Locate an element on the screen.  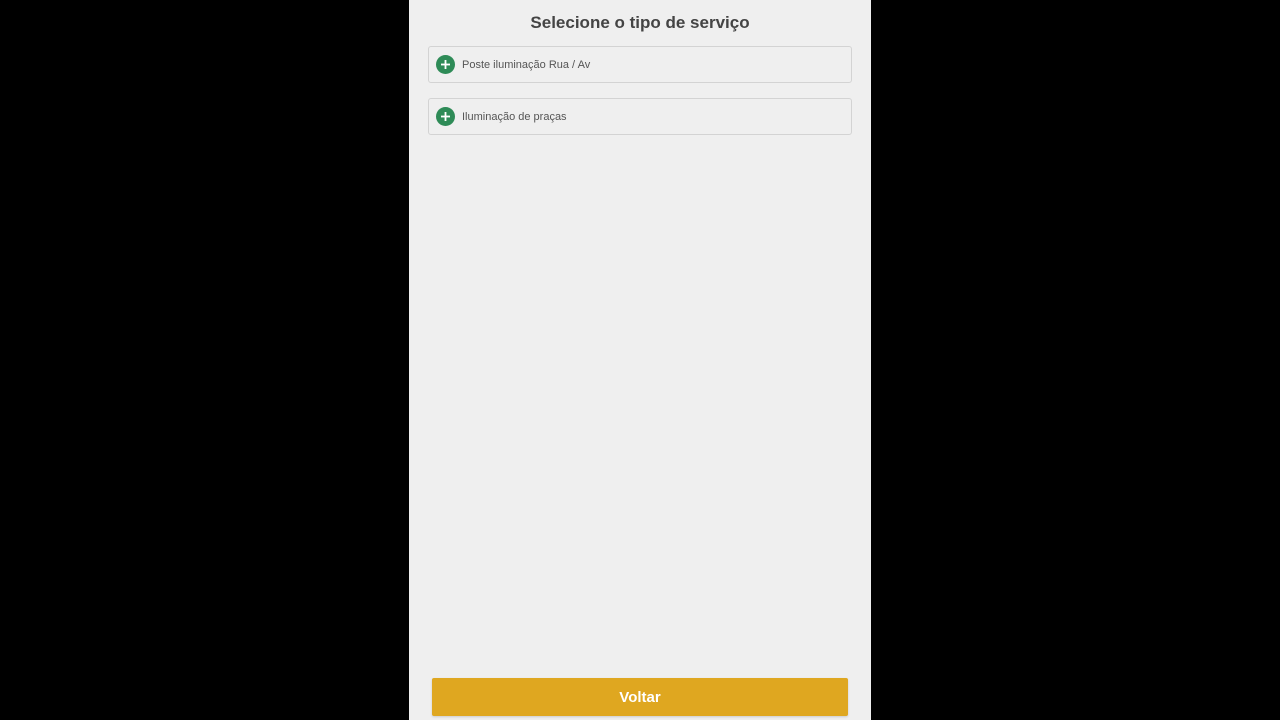
service-item-iluminacao-pracas: Iluminação de praças is located at coordinates (640, 116).